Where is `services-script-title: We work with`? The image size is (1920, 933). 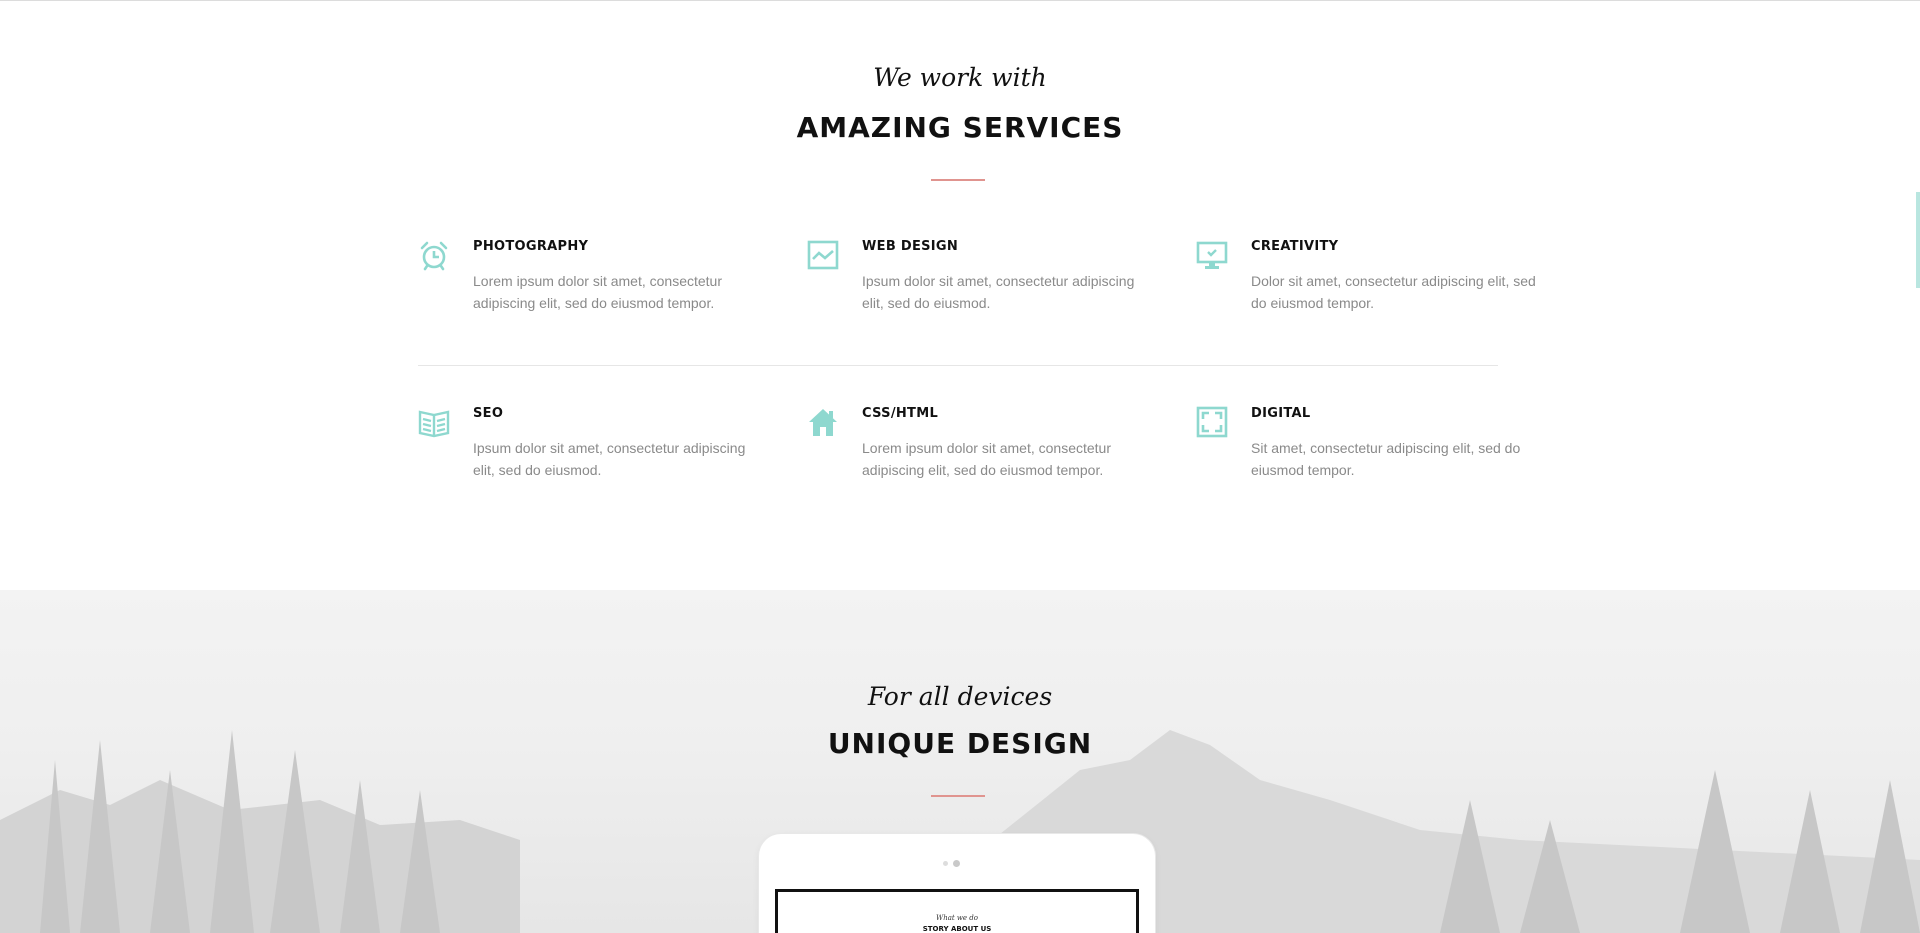
services-script-title: We work with is located at coordinates (960, 77).